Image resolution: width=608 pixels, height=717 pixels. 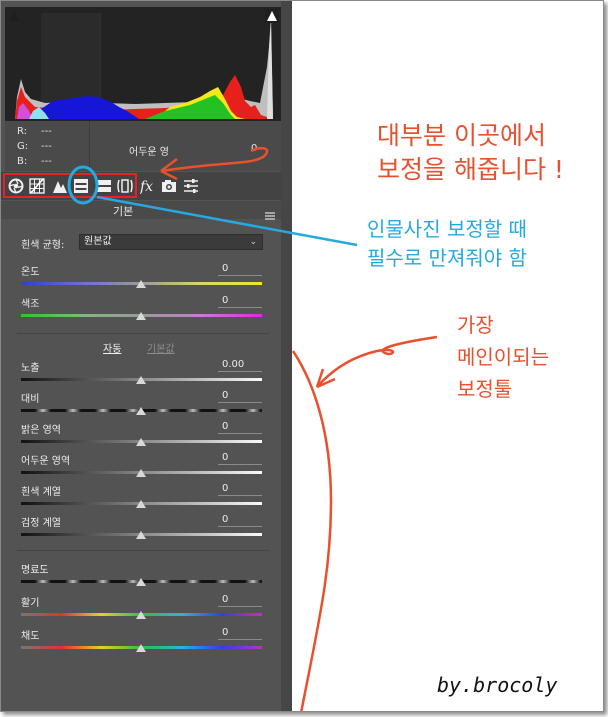 What do you see at coordinates (447, 244) in the screenshot?
I see `annotation-note-portrait: 인물사진 보정할 때 필수로 만져줘야 함` at bounding box center [447, 244].